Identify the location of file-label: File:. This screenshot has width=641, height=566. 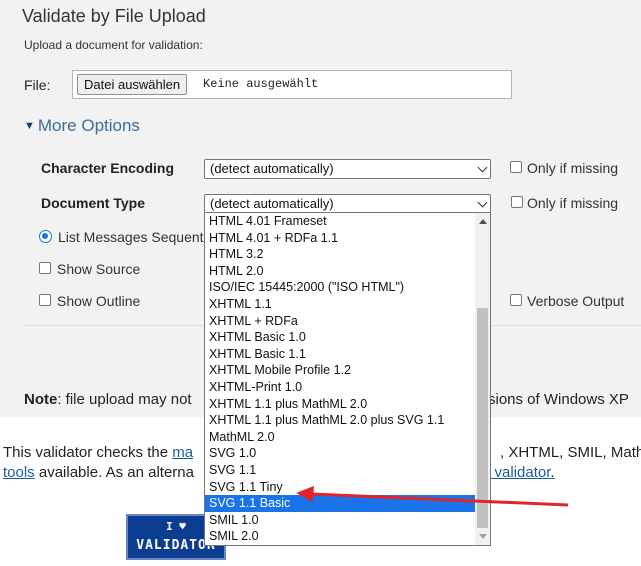
(37, 85).